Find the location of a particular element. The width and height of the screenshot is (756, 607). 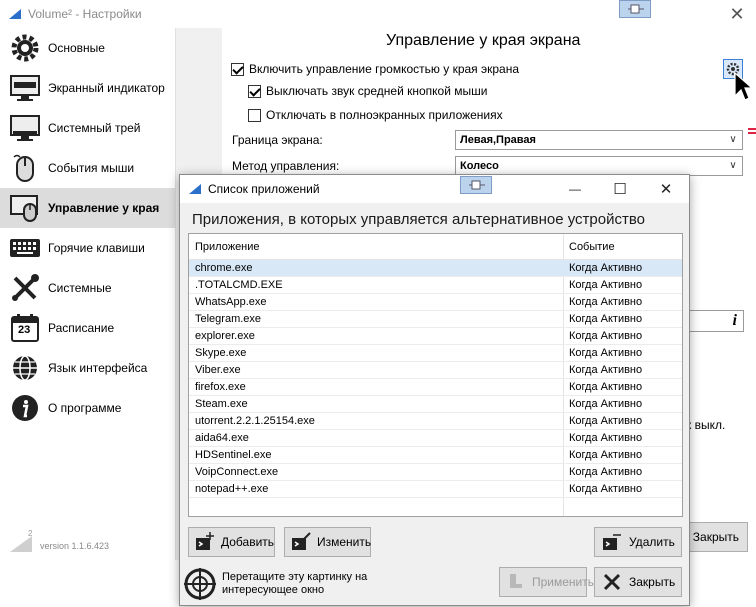

red-marker is located at coordinates (752, 129).